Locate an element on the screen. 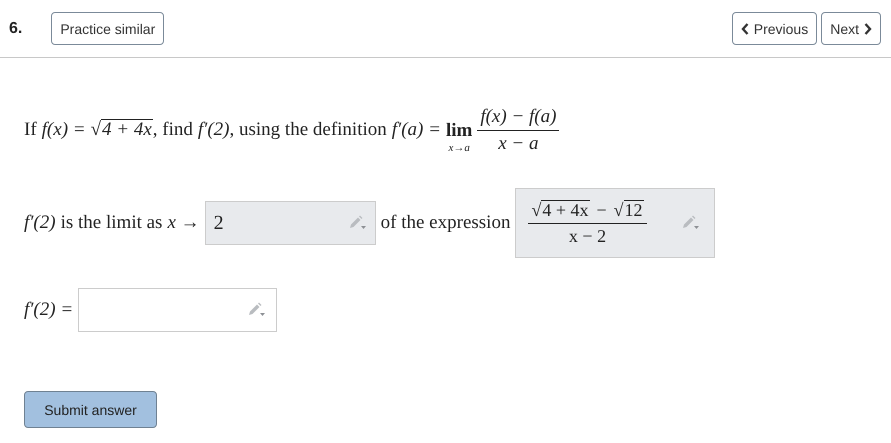 This screenshot has height=443, width=891. limit-operator: lim is located at coordinates (459, 130).